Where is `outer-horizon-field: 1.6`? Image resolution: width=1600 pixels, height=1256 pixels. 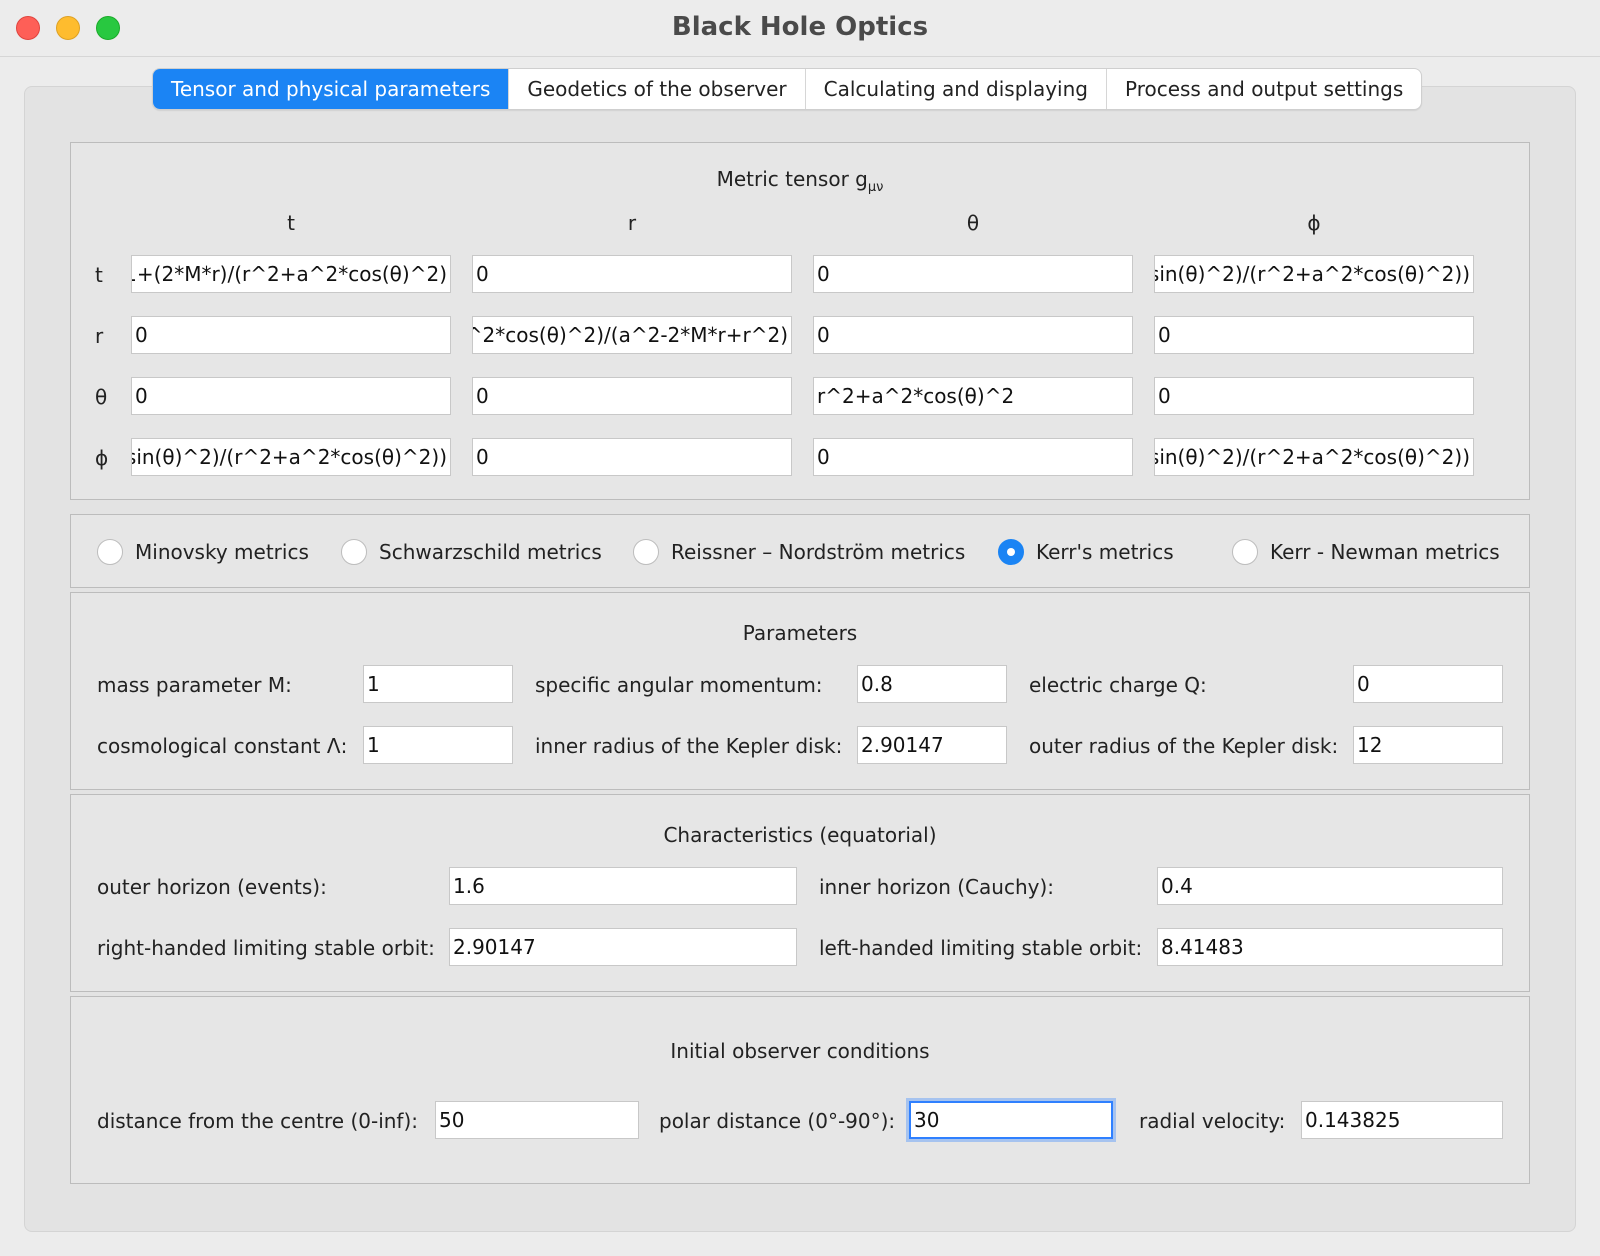
outer-horizon-field: 1.6 is located at coordinates (623, 886).